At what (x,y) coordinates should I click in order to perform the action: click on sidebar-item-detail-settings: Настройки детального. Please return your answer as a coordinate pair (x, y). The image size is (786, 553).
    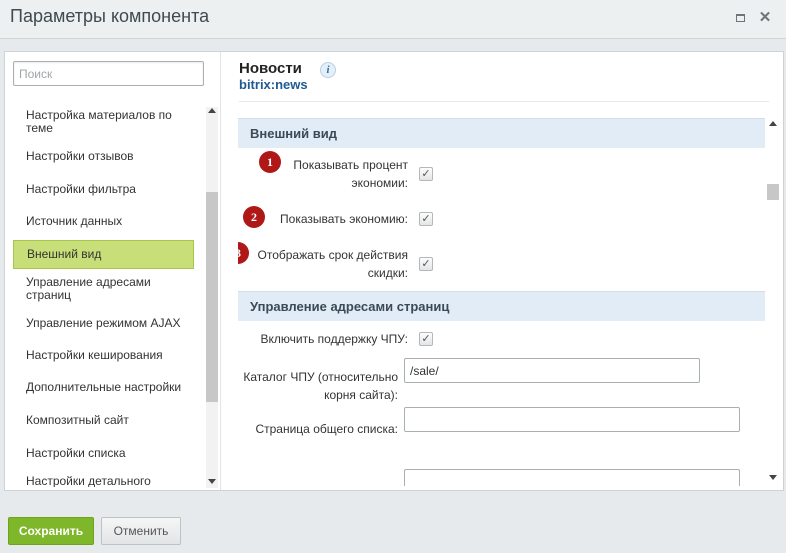
    Looking at the image, I should click on (103, 478).